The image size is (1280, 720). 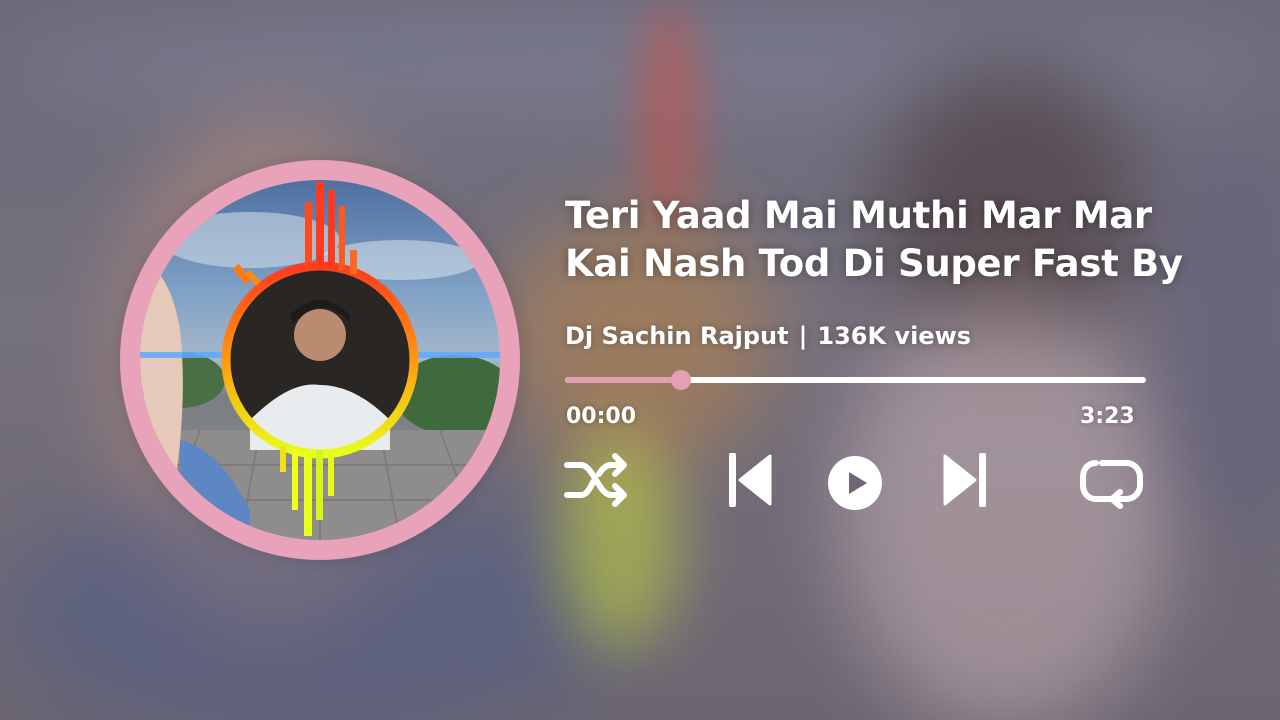 I want to click on progress-fill, so click(x=623, y=380).